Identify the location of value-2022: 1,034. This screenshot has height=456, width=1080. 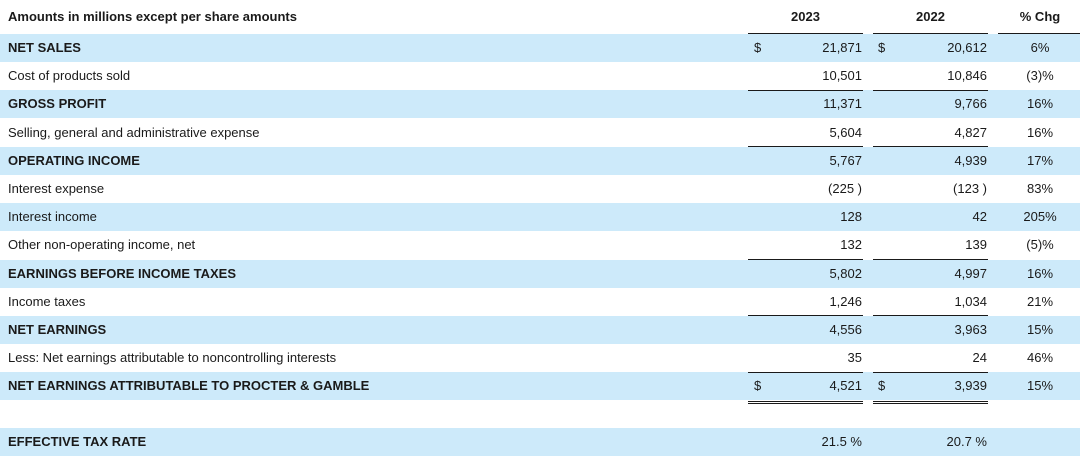
(970, 301).